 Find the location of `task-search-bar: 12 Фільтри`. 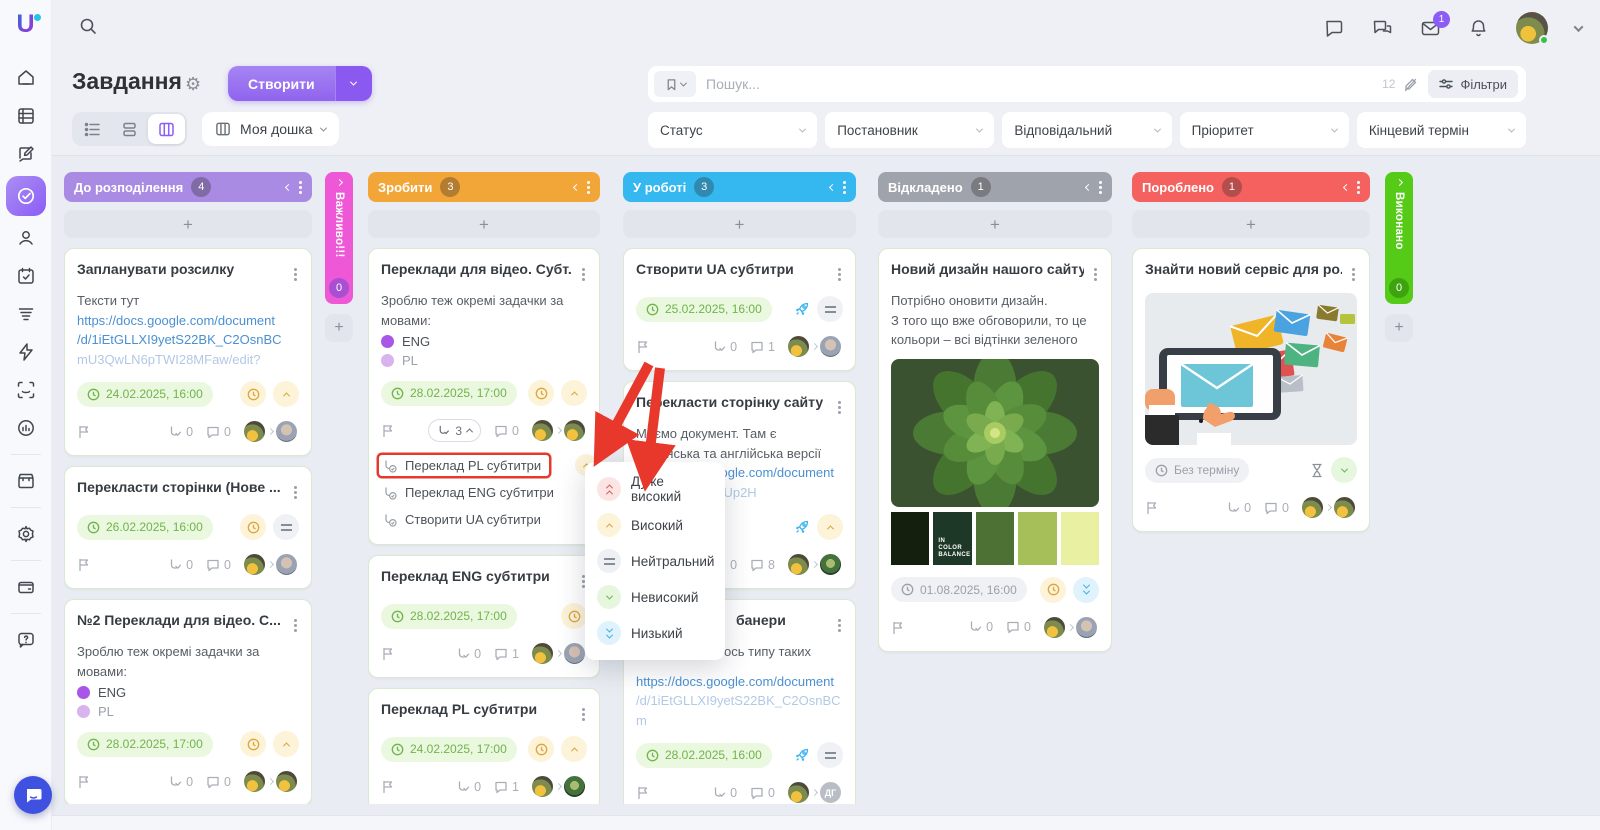

task-search-bar: 12 Фільтри is located at coordinates (1087, 84).